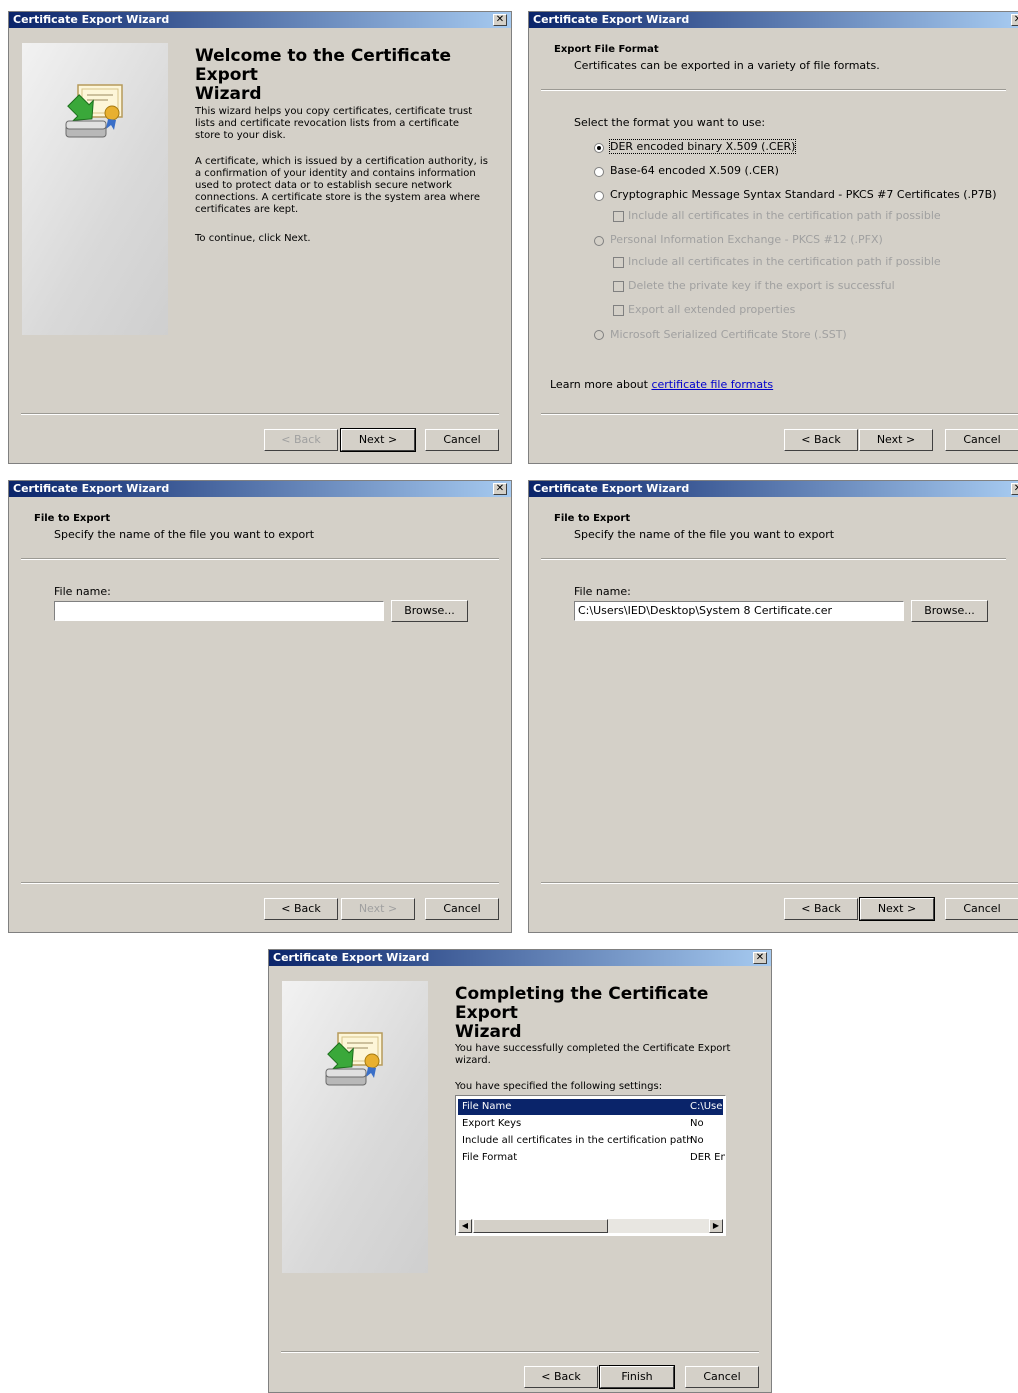  What do you see at coordinates (582, 1003) in the screenshot?
I see `title-line-1: Completing the Certificate Export` at bounding box center [582, 1003].